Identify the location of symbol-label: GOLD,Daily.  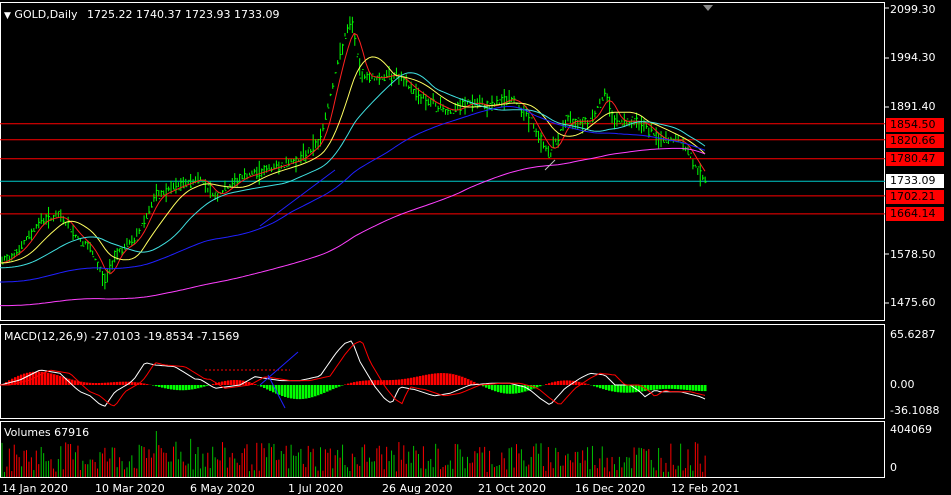
(46, 14).